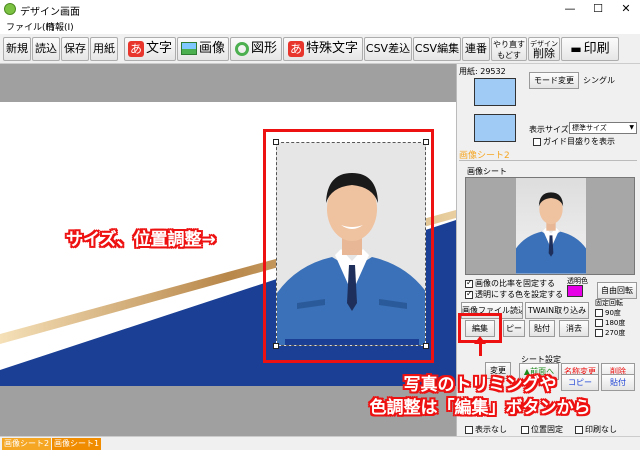 The height and width of the screenshot is (450, 640). I want to click on printer-icon: ▬, so click(576, 49).